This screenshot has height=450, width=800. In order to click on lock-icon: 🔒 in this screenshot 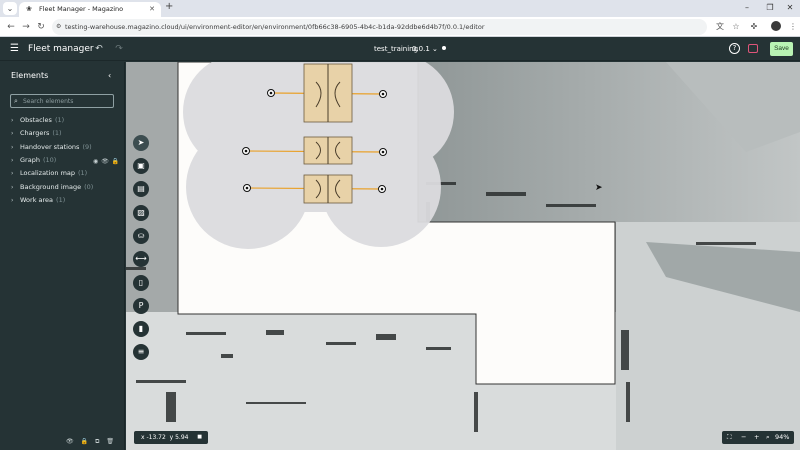, I will do `click(115, 161)`.